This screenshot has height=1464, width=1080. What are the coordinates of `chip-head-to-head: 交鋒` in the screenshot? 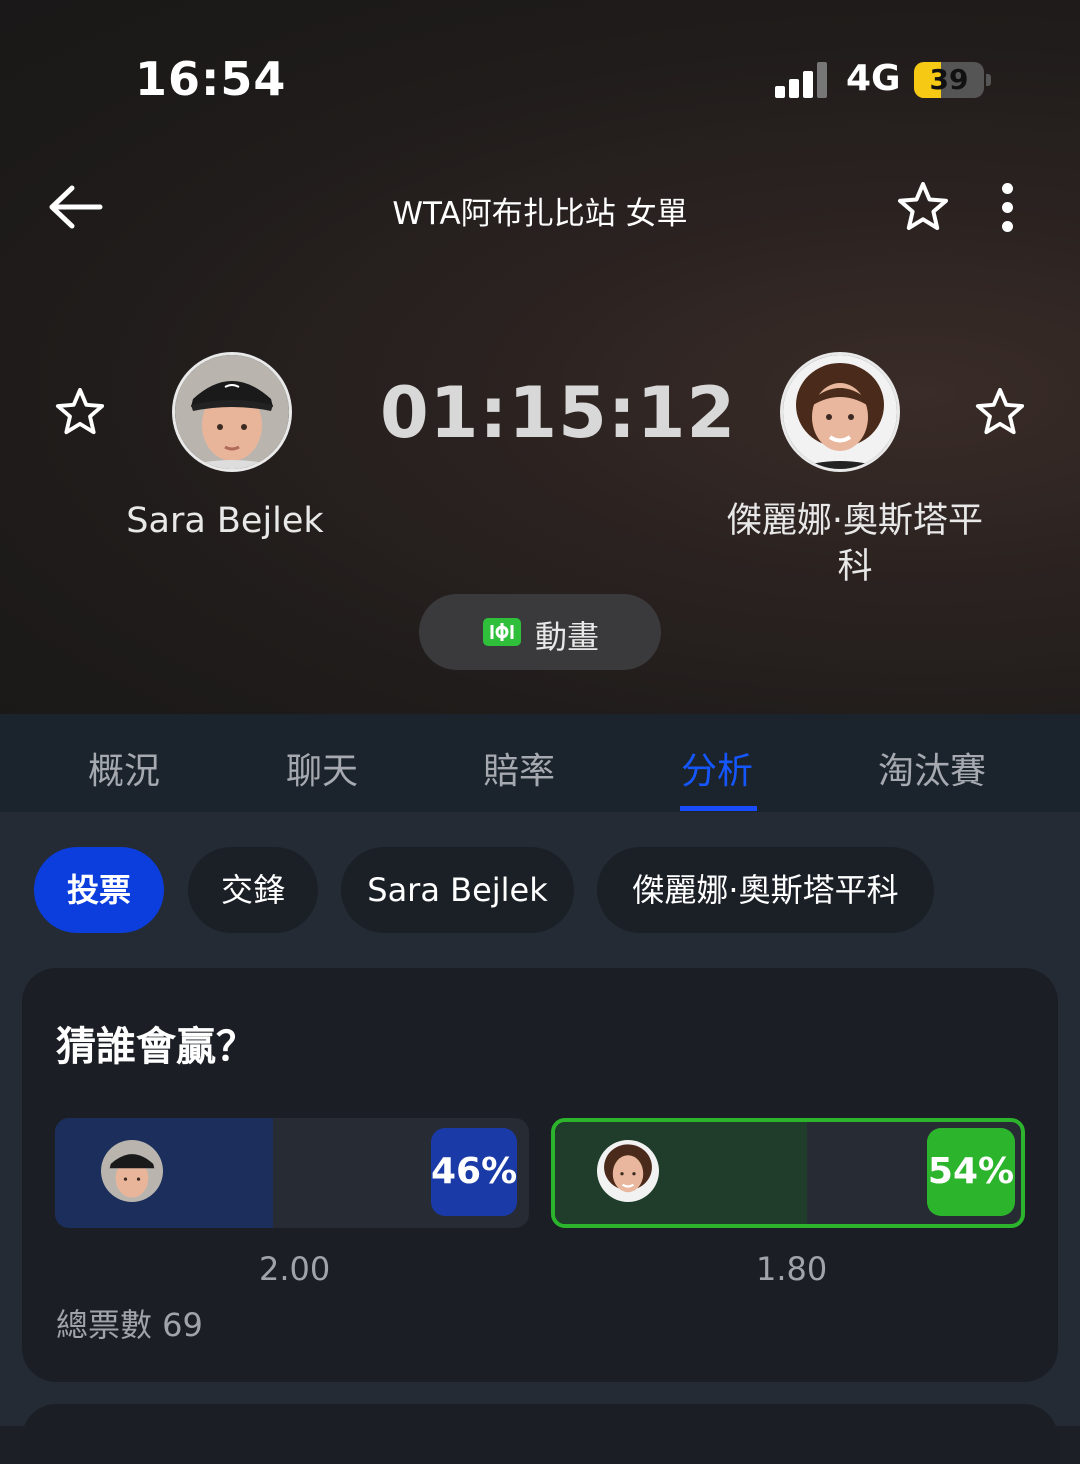 It's located at (253, 890).